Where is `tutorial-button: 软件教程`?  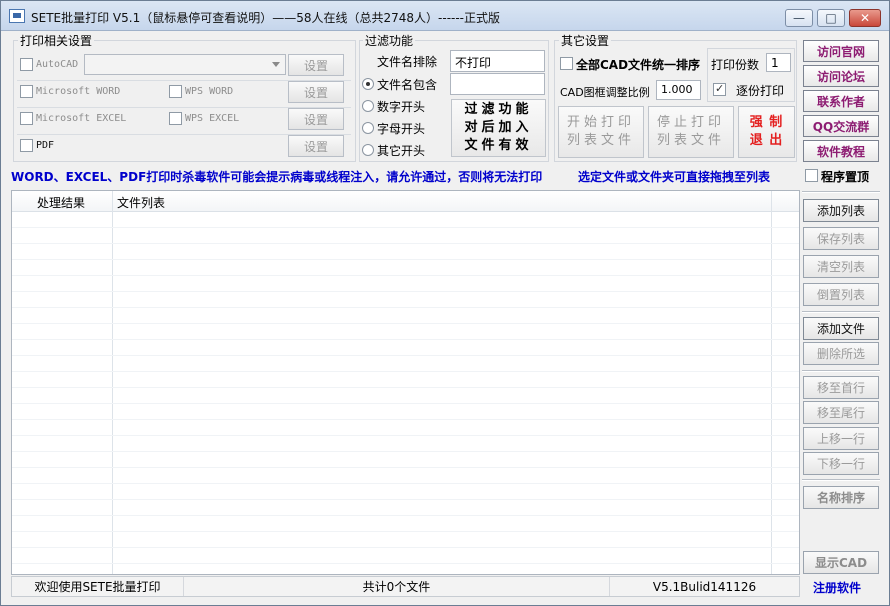 tutorial-button: 软件教程 is located at coordinates (841, 151).